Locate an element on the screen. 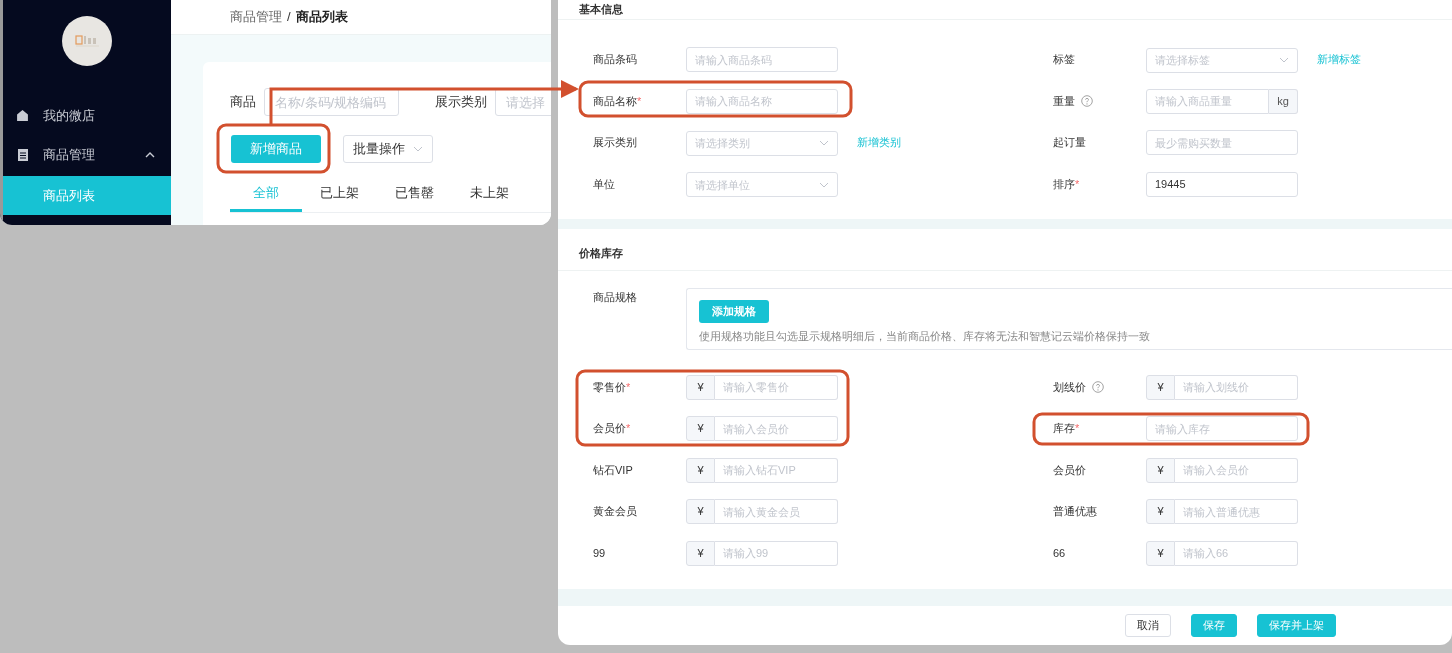 This screenshot has width=1452, height=653. cancel-button: 取消 is located at coordinates (1148, 625).